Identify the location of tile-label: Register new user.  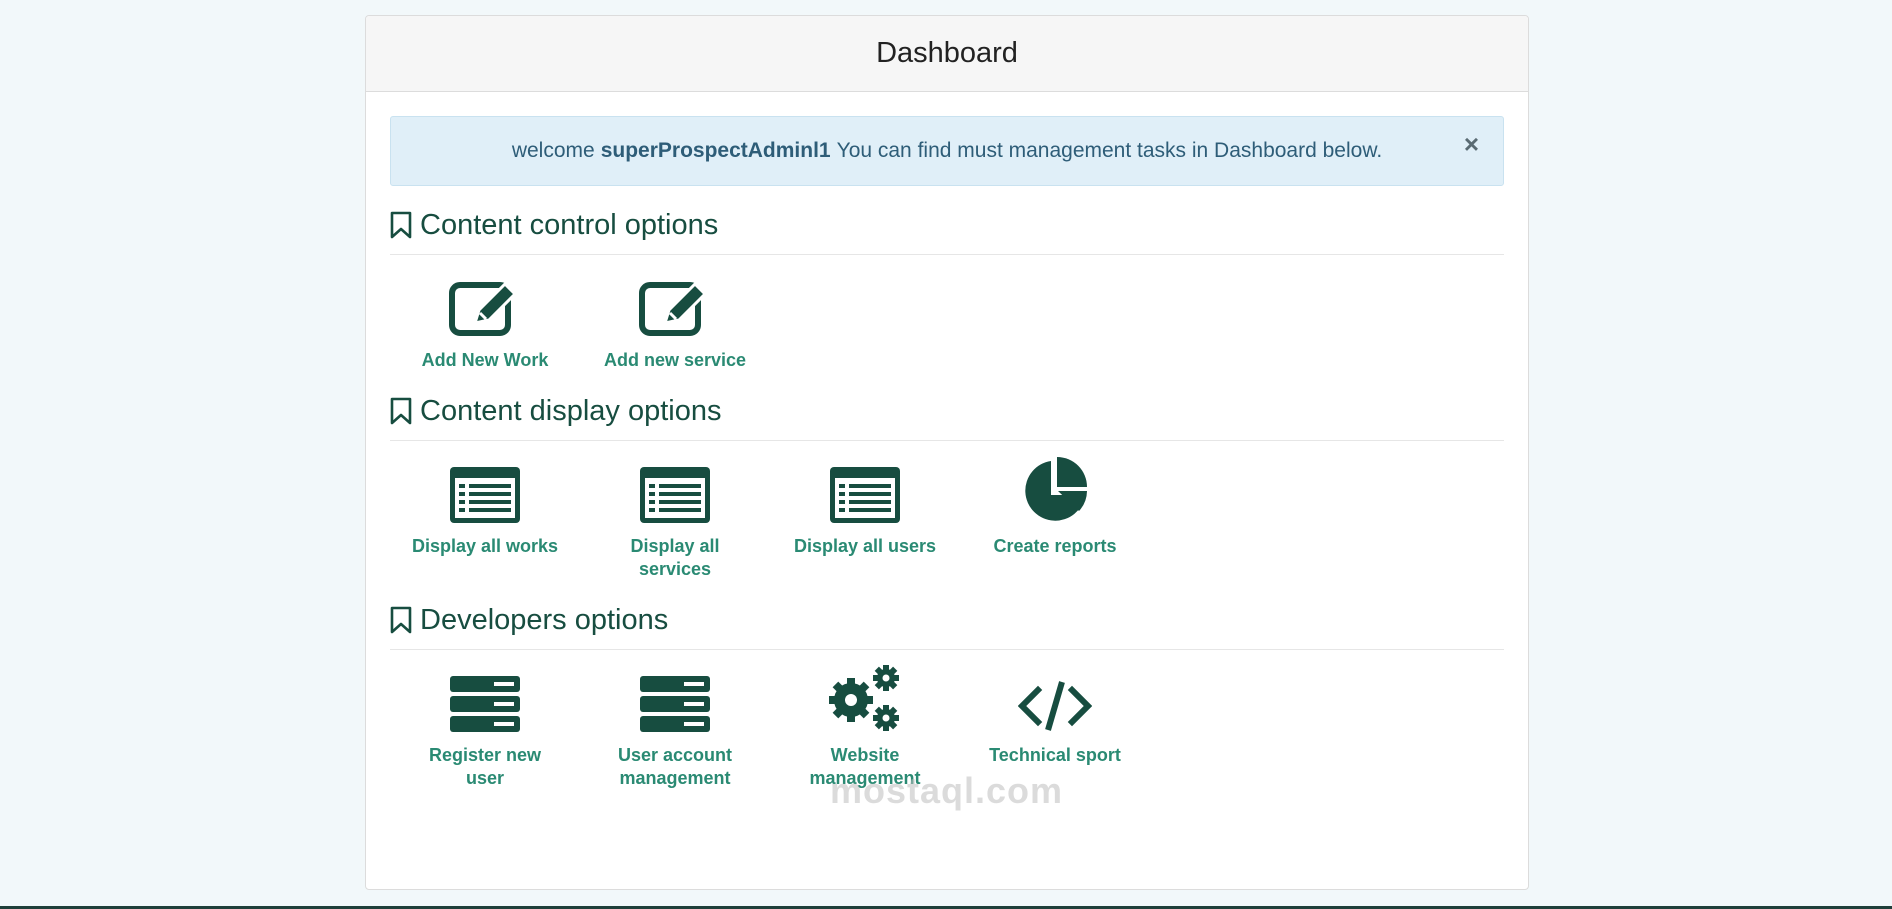
(485, 766).